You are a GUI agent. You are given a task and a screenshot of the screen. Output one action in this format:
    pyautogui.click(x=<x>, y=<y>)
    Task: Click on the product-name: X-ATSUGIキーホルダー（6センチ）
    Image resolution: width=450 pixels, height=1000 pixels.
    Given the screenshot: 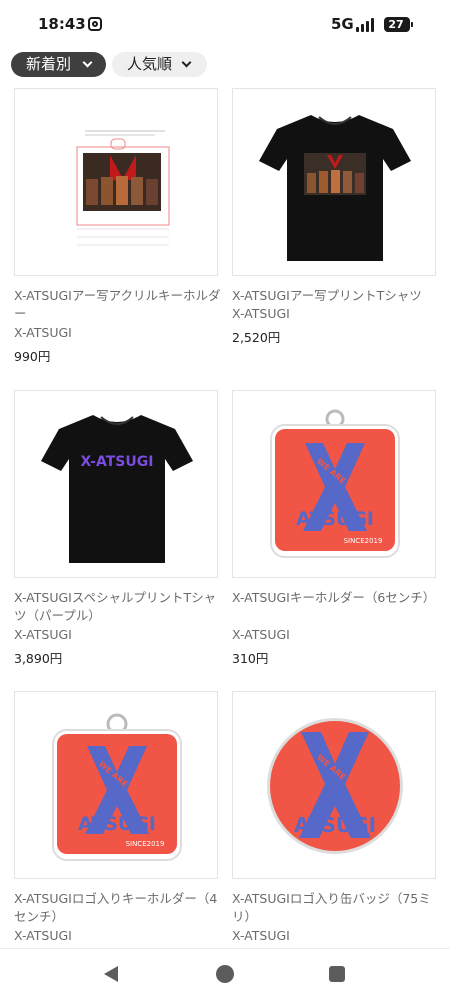 What is the action you would take?
    pyautogui.click(x=337, y=598)
    